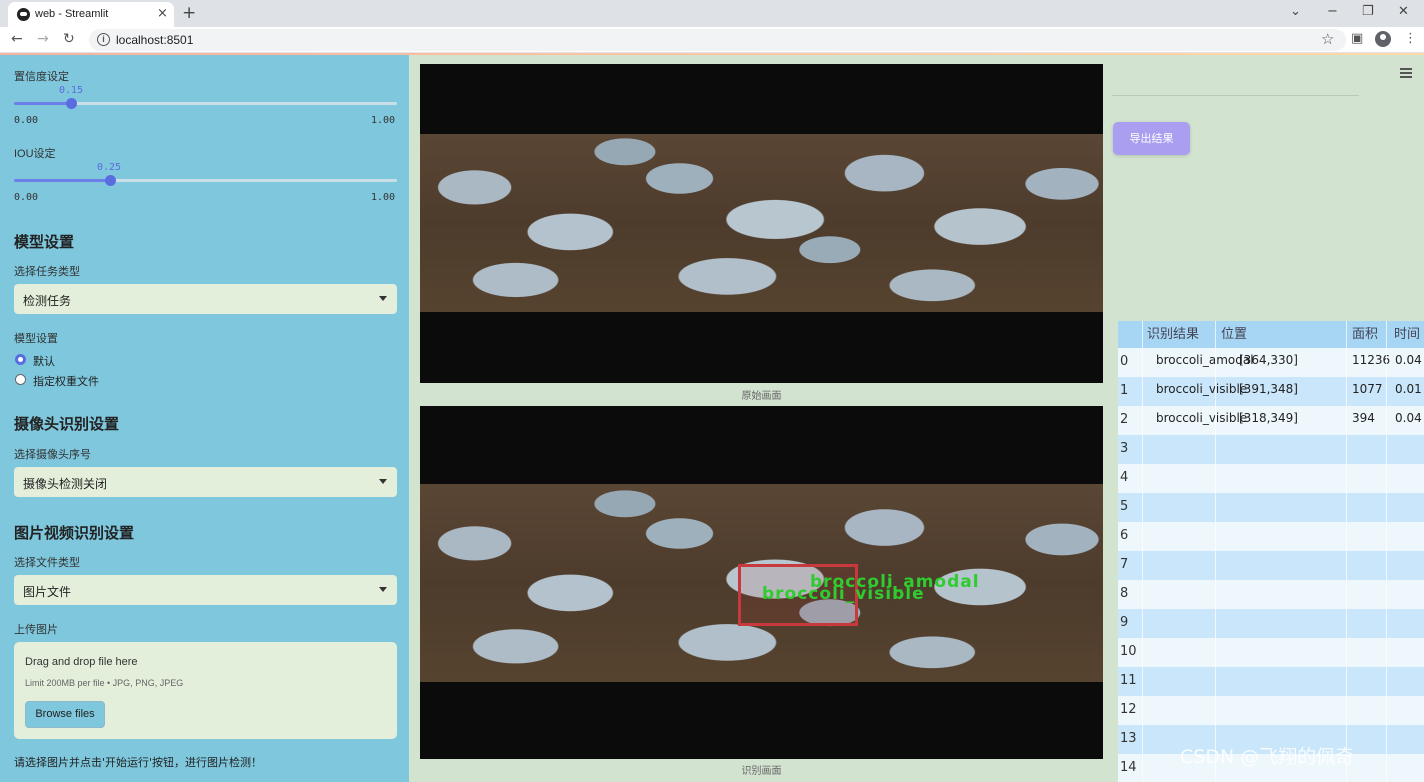 Image resolution: width=1424 pixels, height=782 pixels. I want to click on row-index: 9, so click(1124, 622).